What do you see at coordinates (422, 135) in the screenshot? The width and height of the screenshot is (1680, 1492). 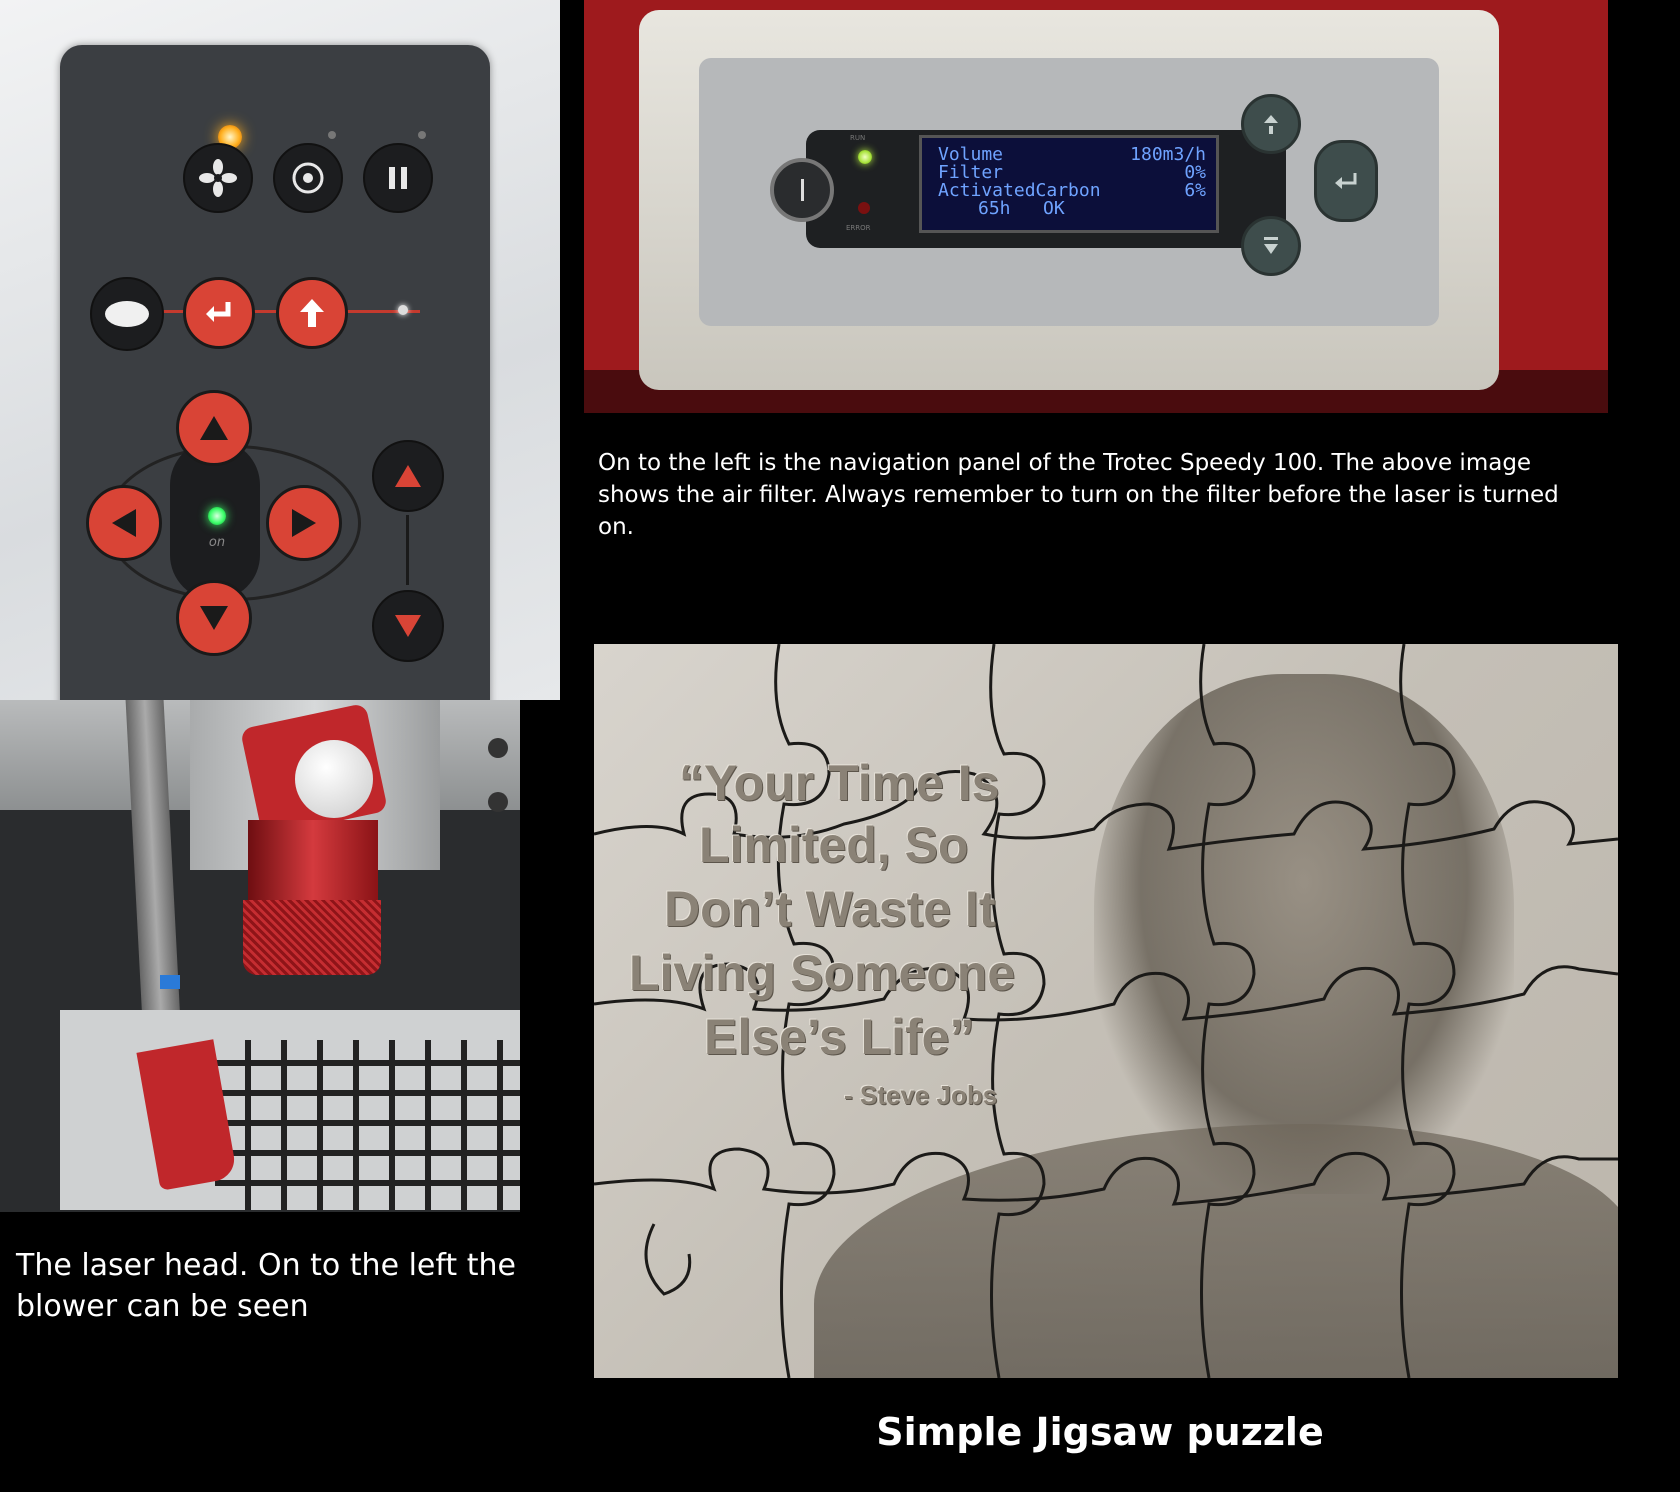 I see `pause-led` at bounding box center [422, 135].